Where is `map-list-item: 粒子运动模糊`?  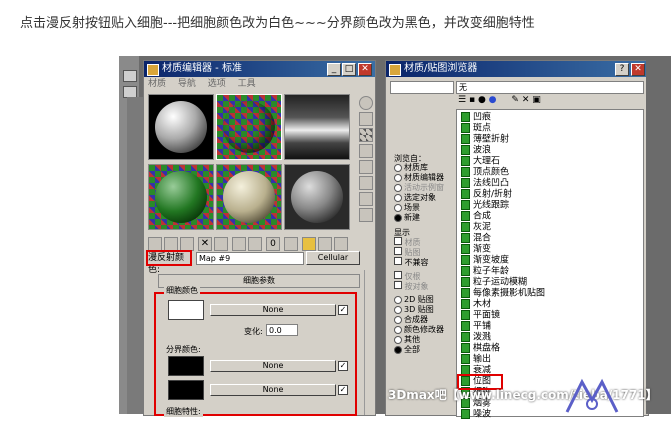 map-list-item: 粒子运动模糊 is located at coordinates (494, 282).